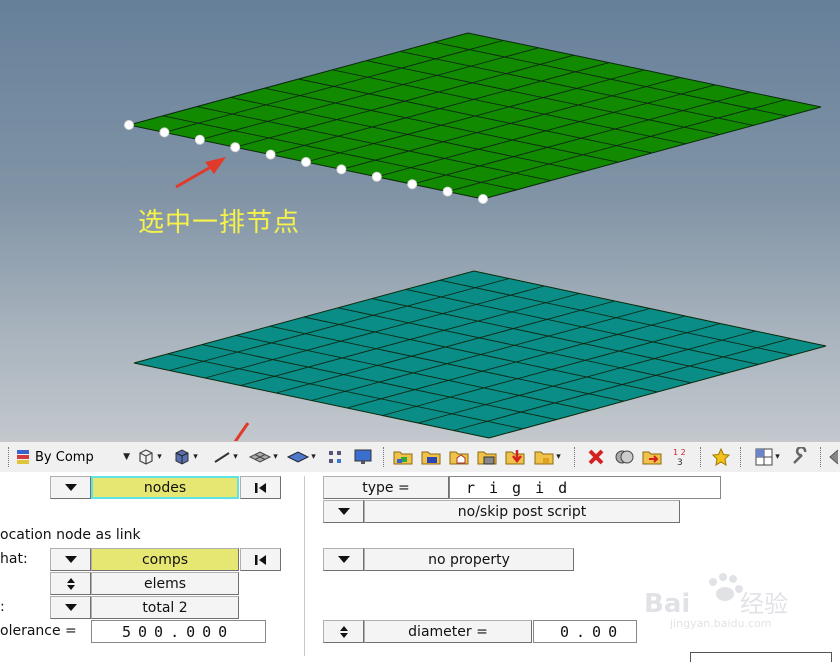  Describe the element at coordinates (833, 457) in the screenshot. I see `more-tools-icon` at that location.